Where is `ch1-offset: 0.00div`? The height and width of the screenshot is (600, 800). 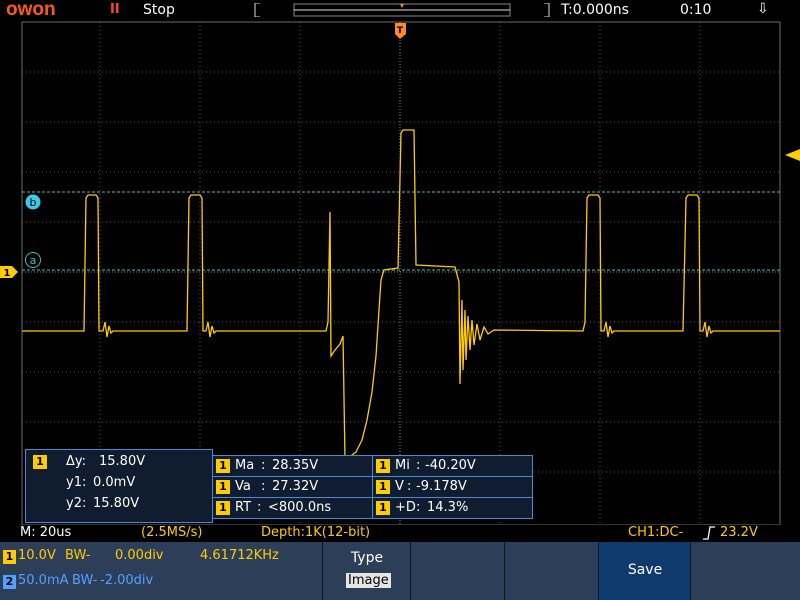 ch1-offset: 0.00div is located at coordinates (139, 555).